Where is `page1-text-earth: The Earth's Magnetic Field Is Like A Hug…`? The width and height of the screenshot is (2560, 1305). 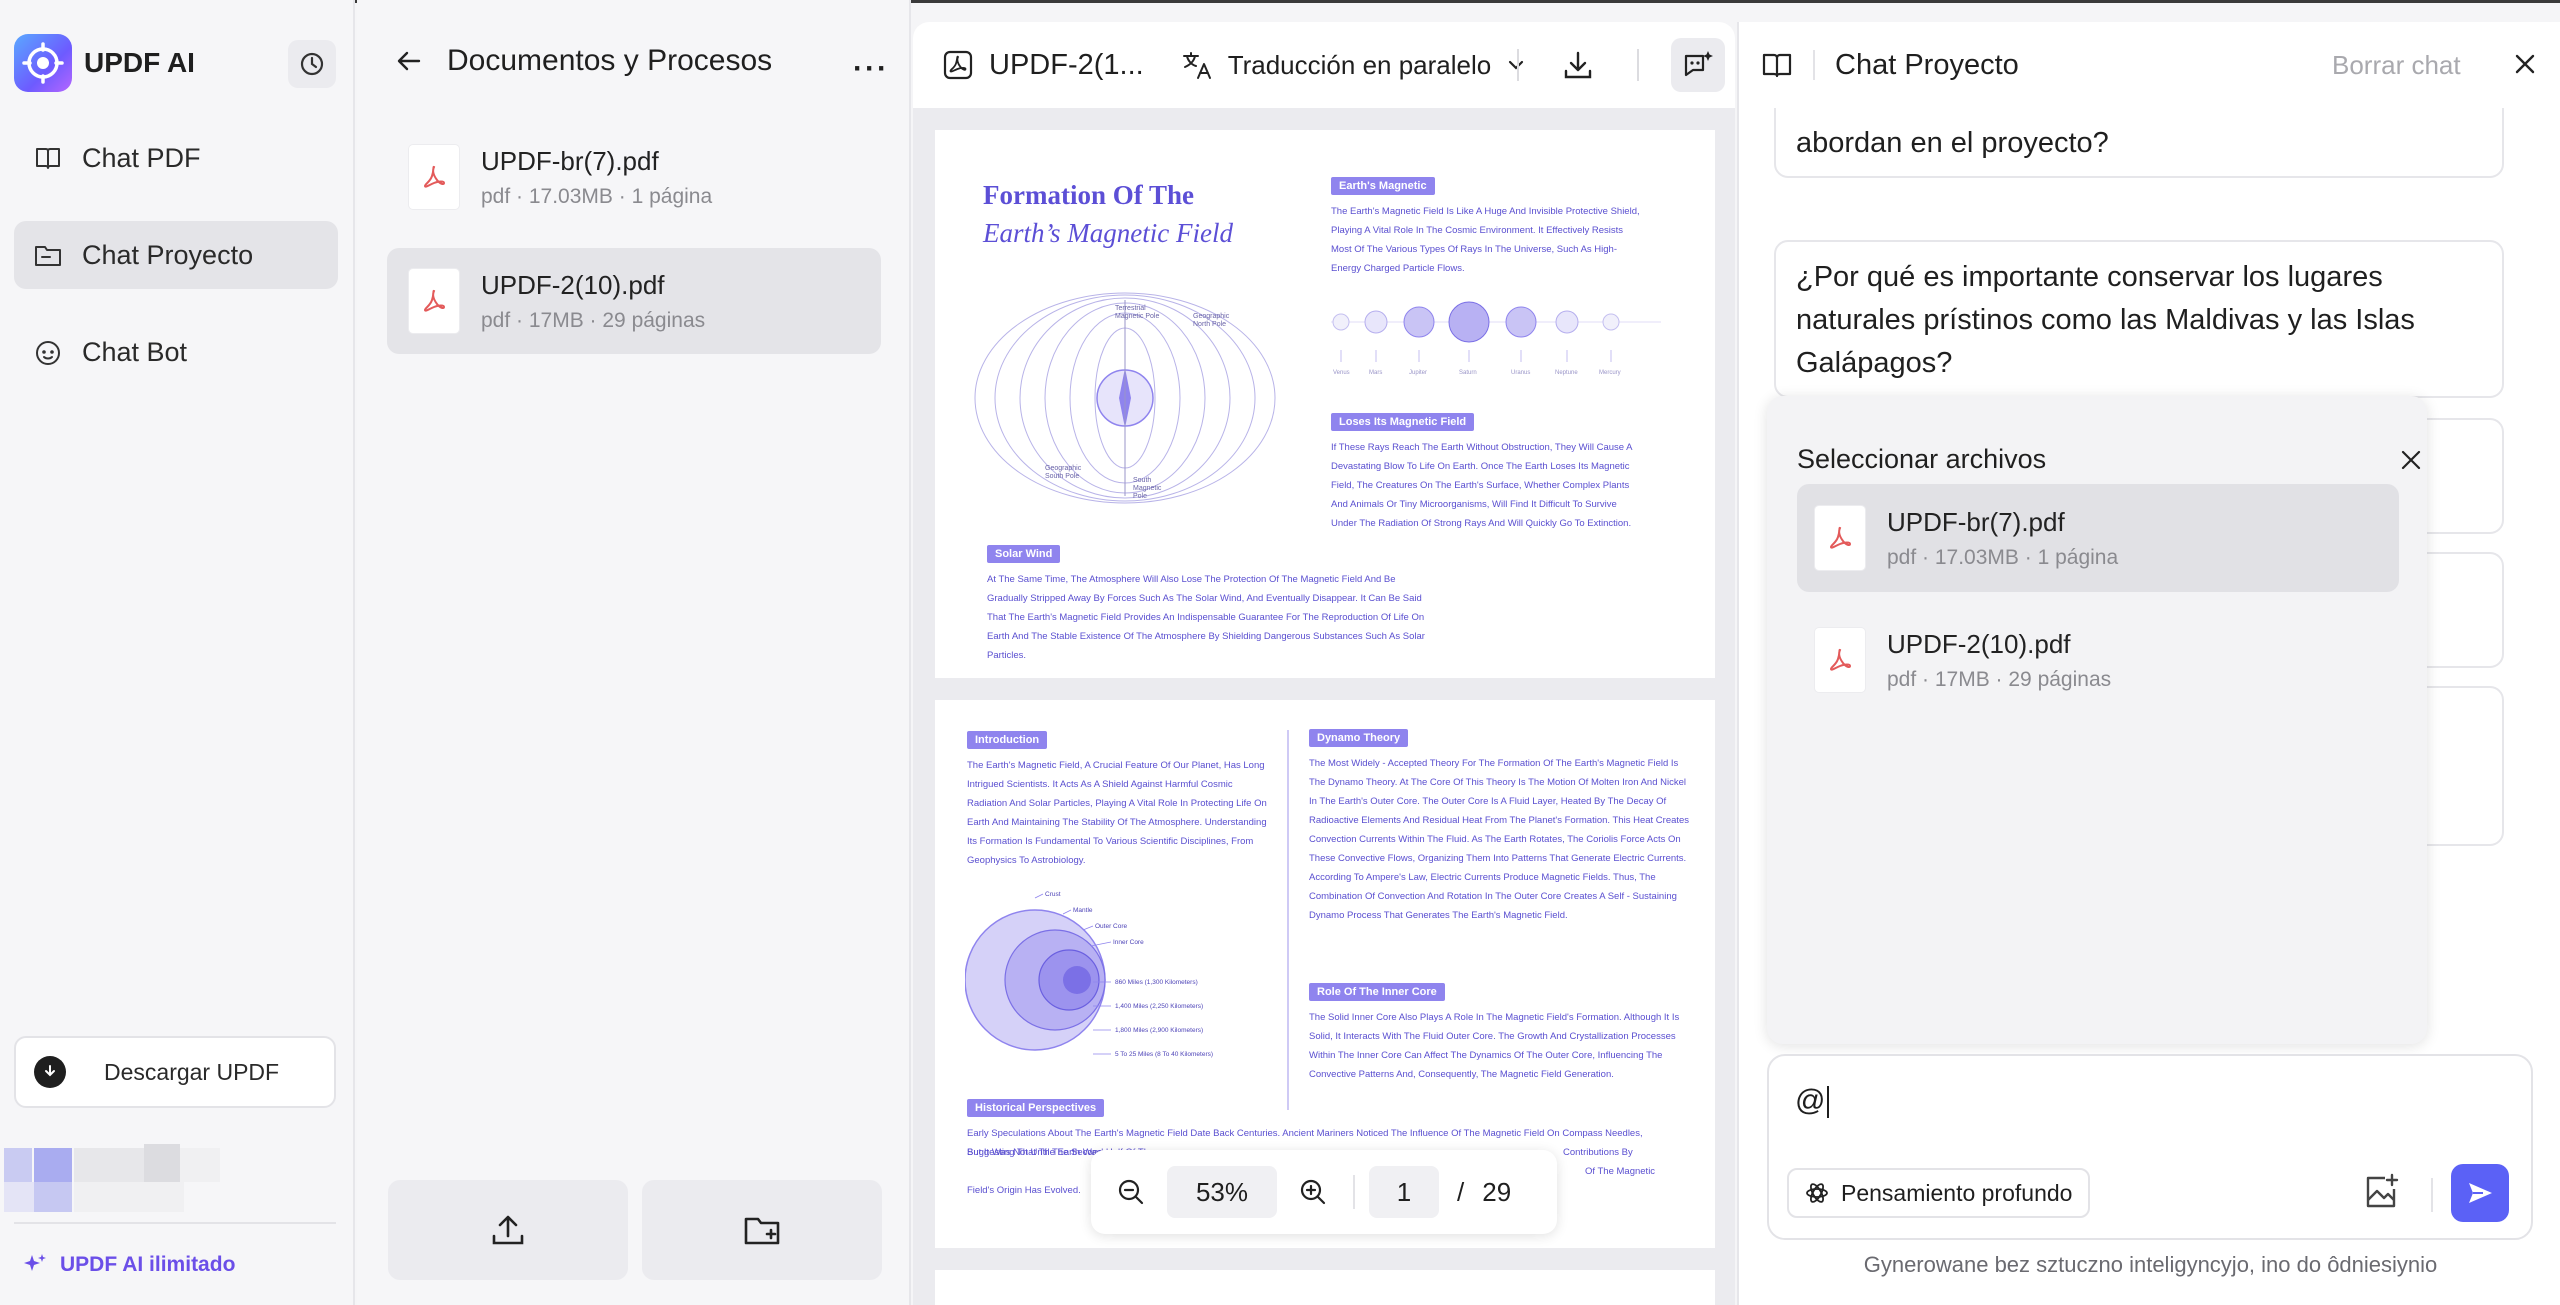
page1-text-earth: The Earth's Magnetic Field Is Like A Hug… is located at coordinates (1485, 240).